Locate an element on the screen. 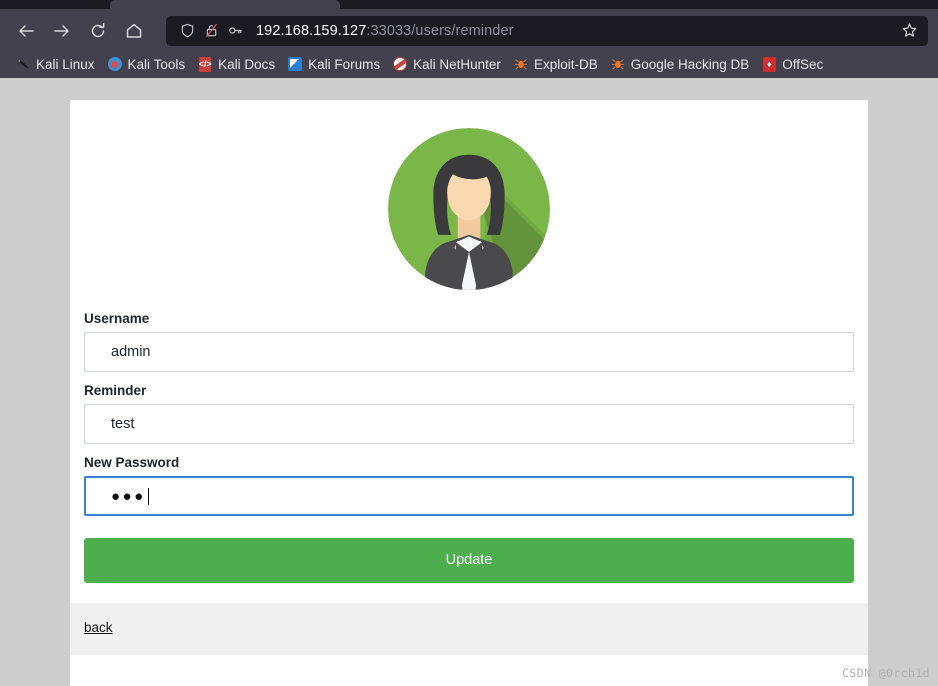  url-path: :33033/users/reminder is located at coordinates (440, 30).